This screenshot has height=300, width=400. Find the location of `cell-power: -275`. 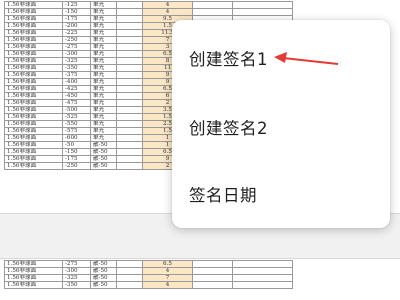

cell-power: -275 is located at coordinates (76, 264).